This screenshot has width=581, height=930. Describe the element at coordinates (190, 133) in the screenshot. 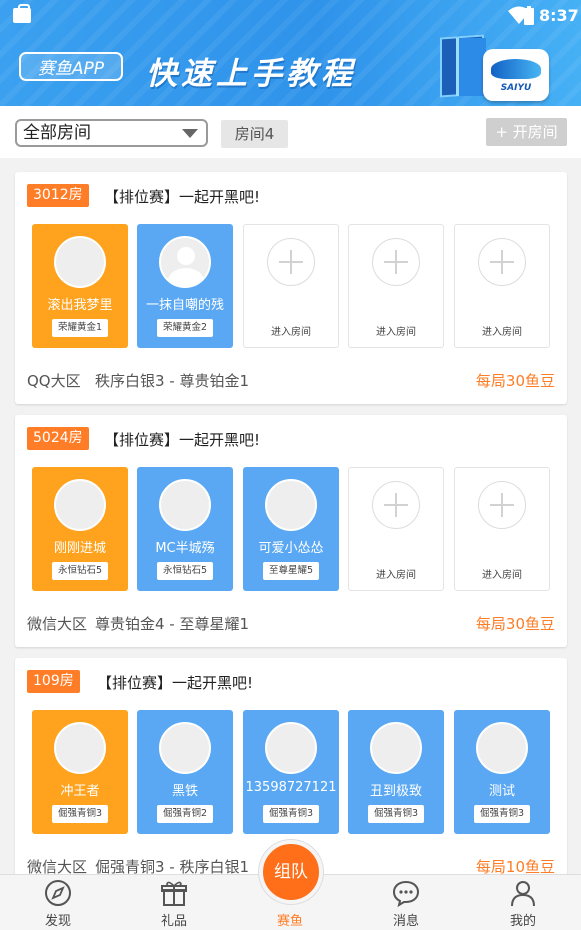

I see `caret-down-icon` at that location.